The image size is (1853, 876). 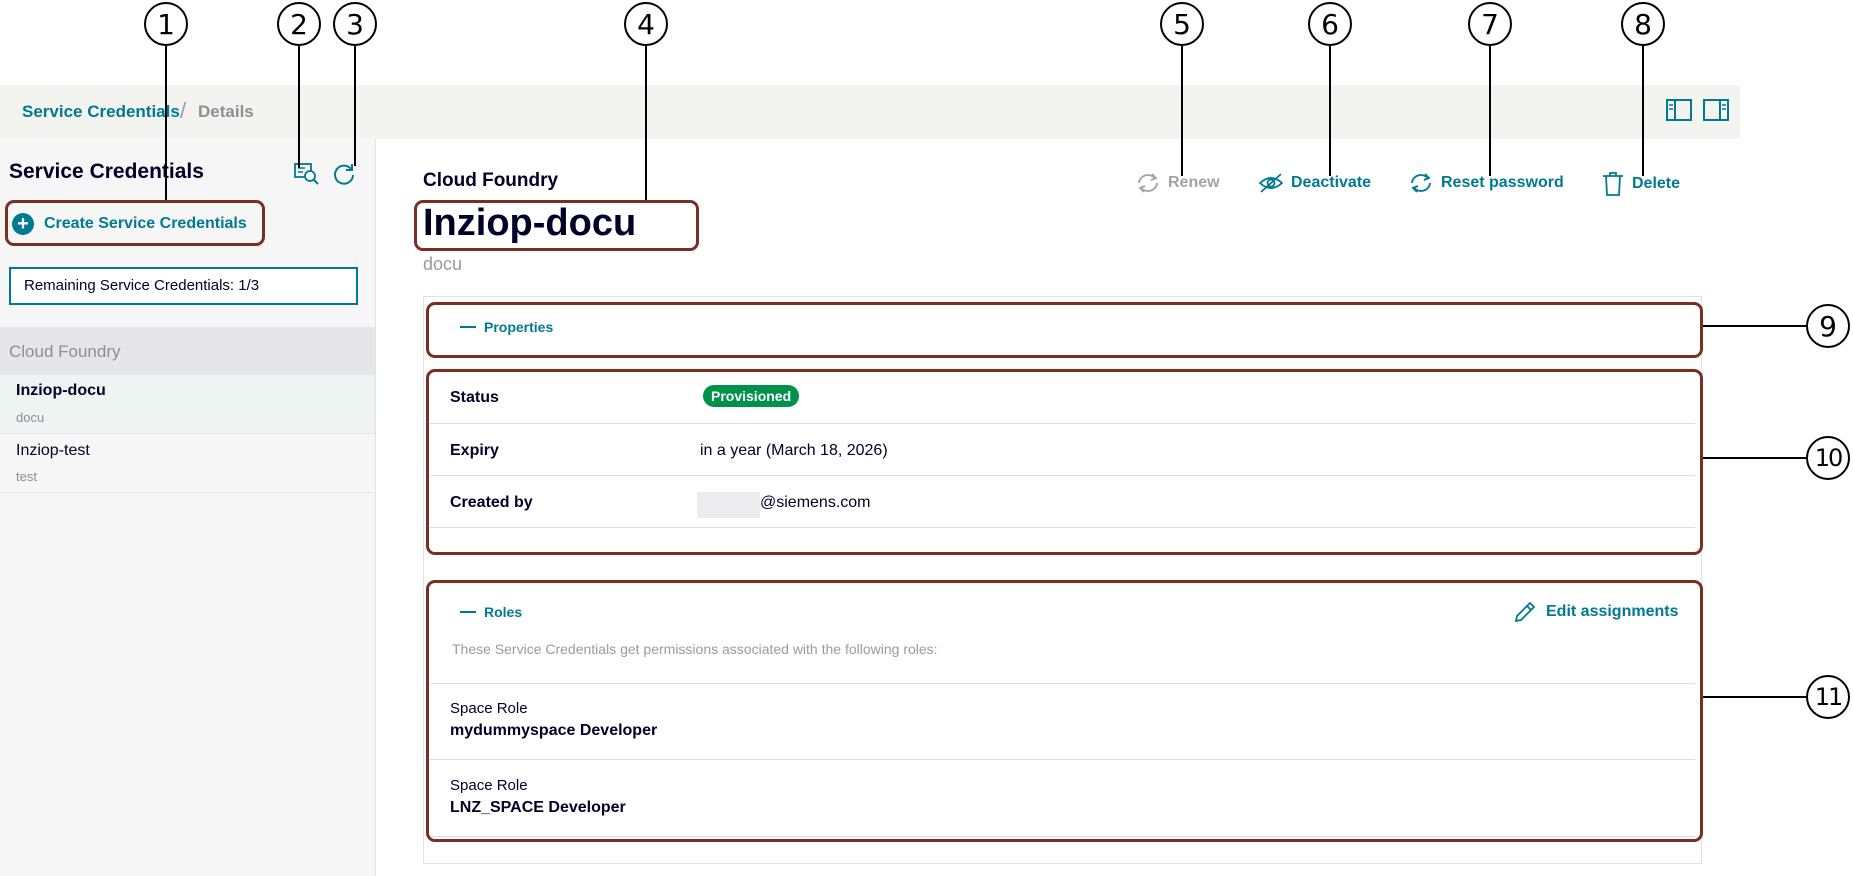 I want to click on callout-9: 9, so click(x=1828, y=326).